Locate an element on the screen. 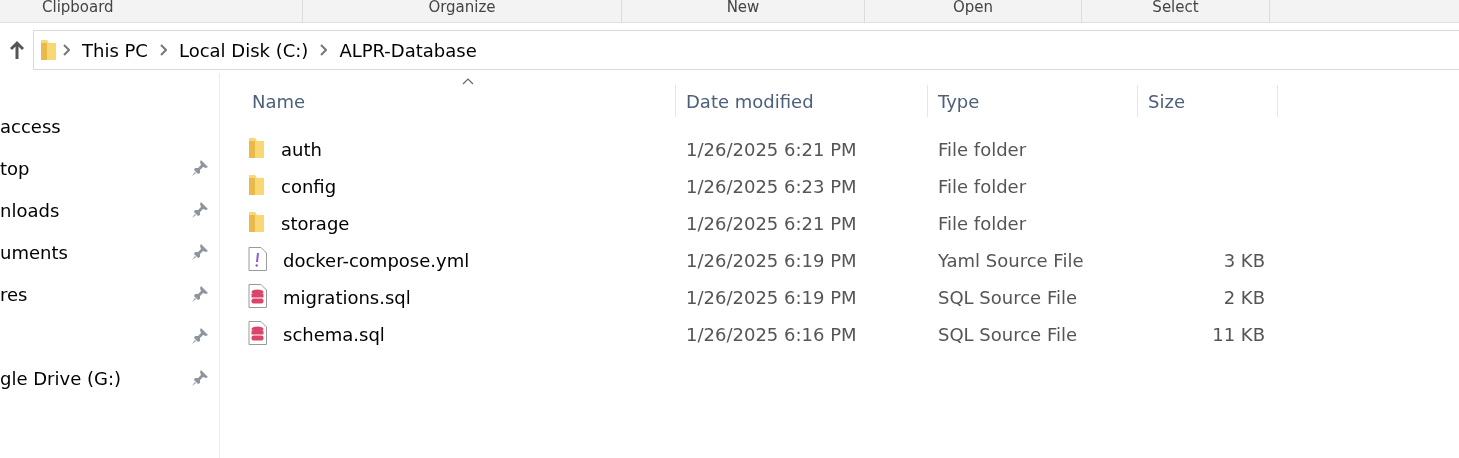  column-header: Size is located at coordinates (1166, 101).